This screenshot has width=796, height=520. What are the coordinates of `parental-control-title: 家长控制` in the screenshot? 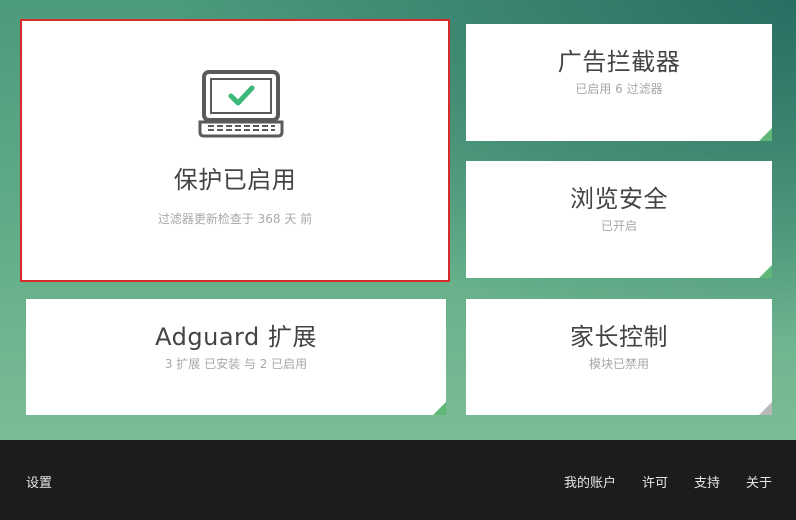 It's located at (619, 337).